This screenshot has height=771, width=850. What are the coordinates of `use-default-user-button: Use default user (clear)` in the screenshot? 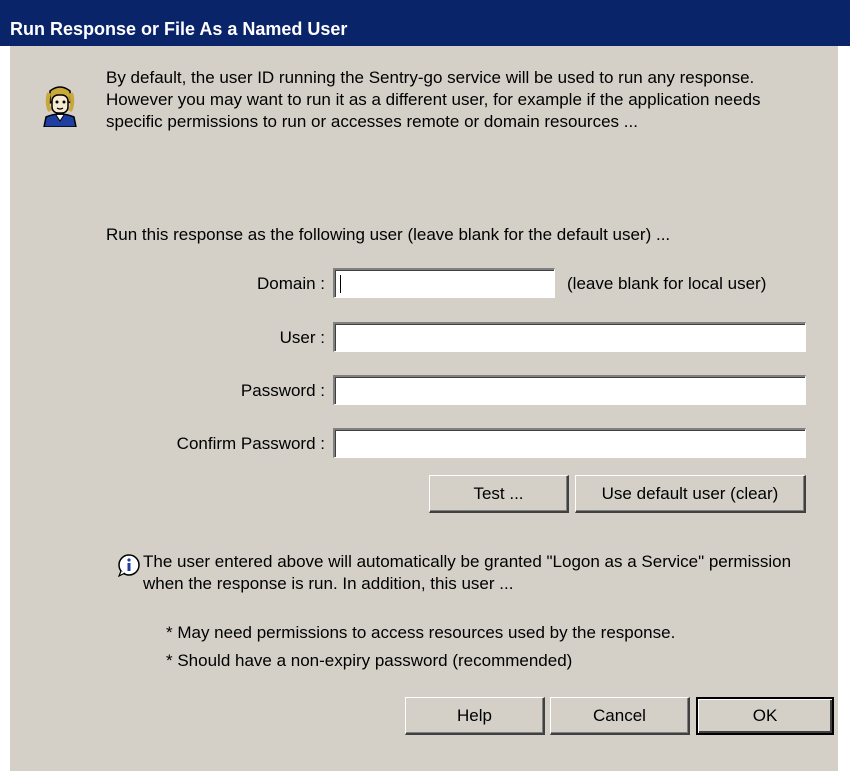 It's located at (690, 494).